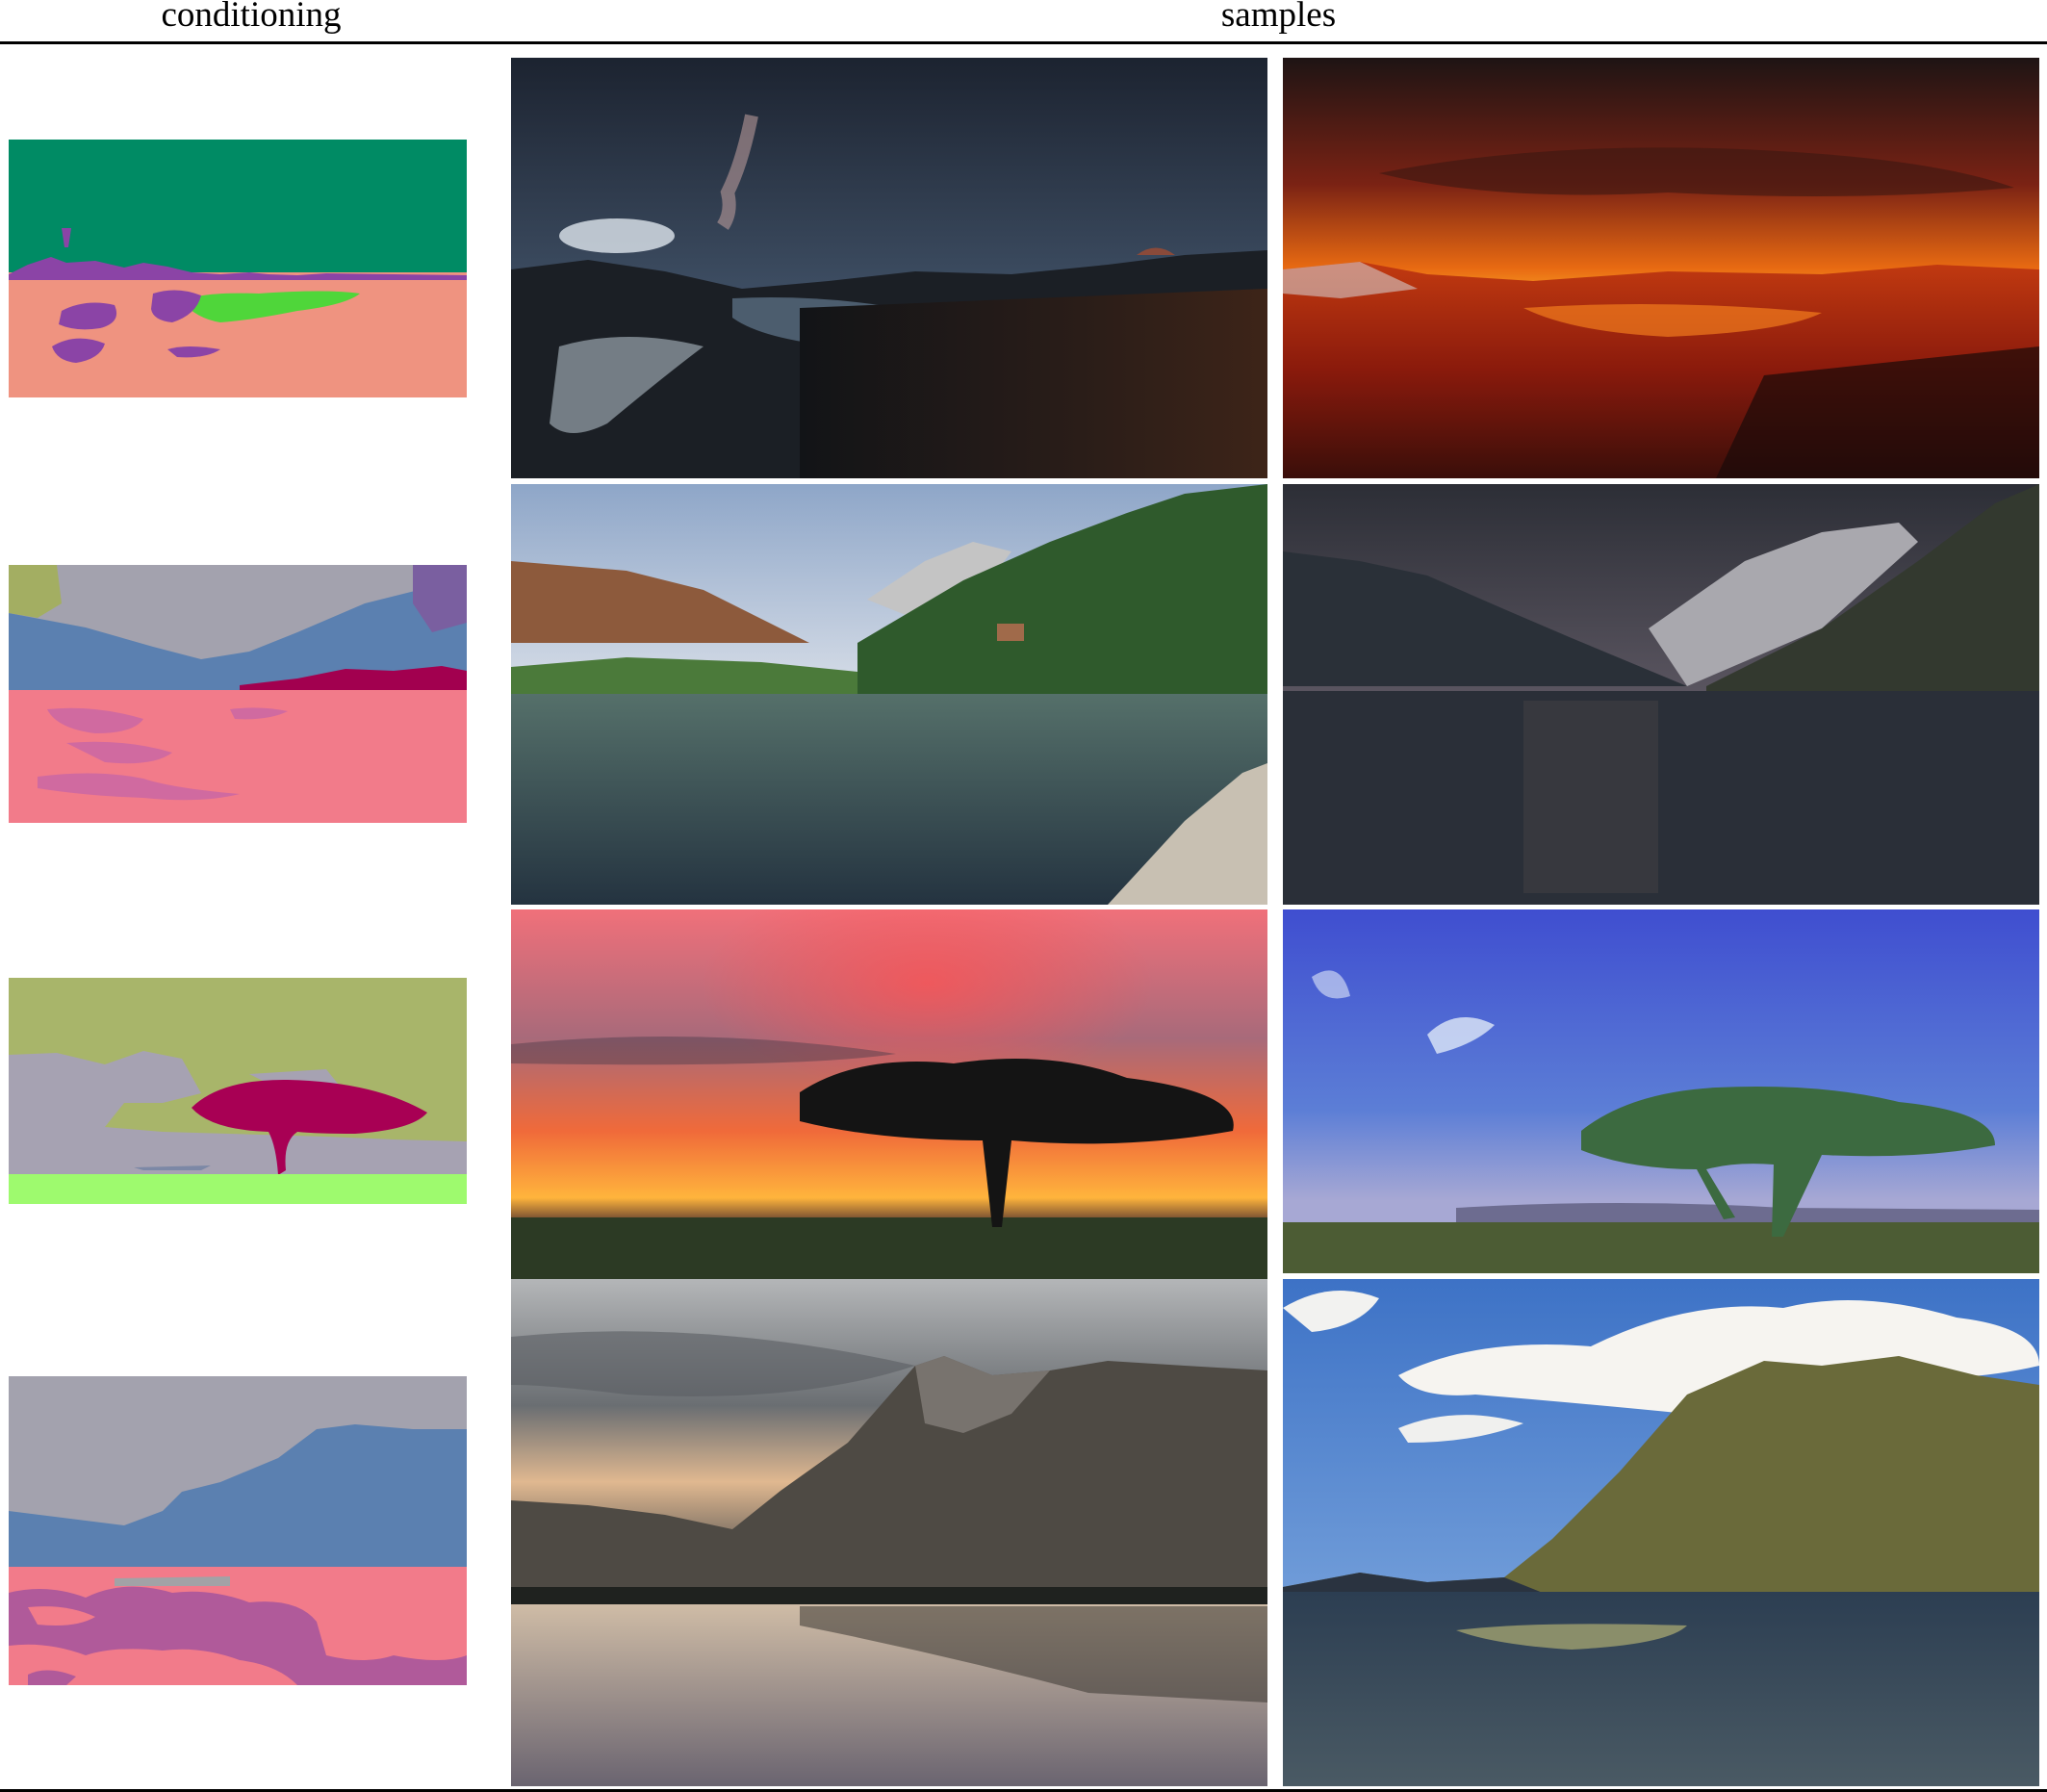  What do you see at coordinates (1661, 1532) in the screenshot?
I see `sample-cloudy-mountain-lake` at bounding box center [1661, 1532].